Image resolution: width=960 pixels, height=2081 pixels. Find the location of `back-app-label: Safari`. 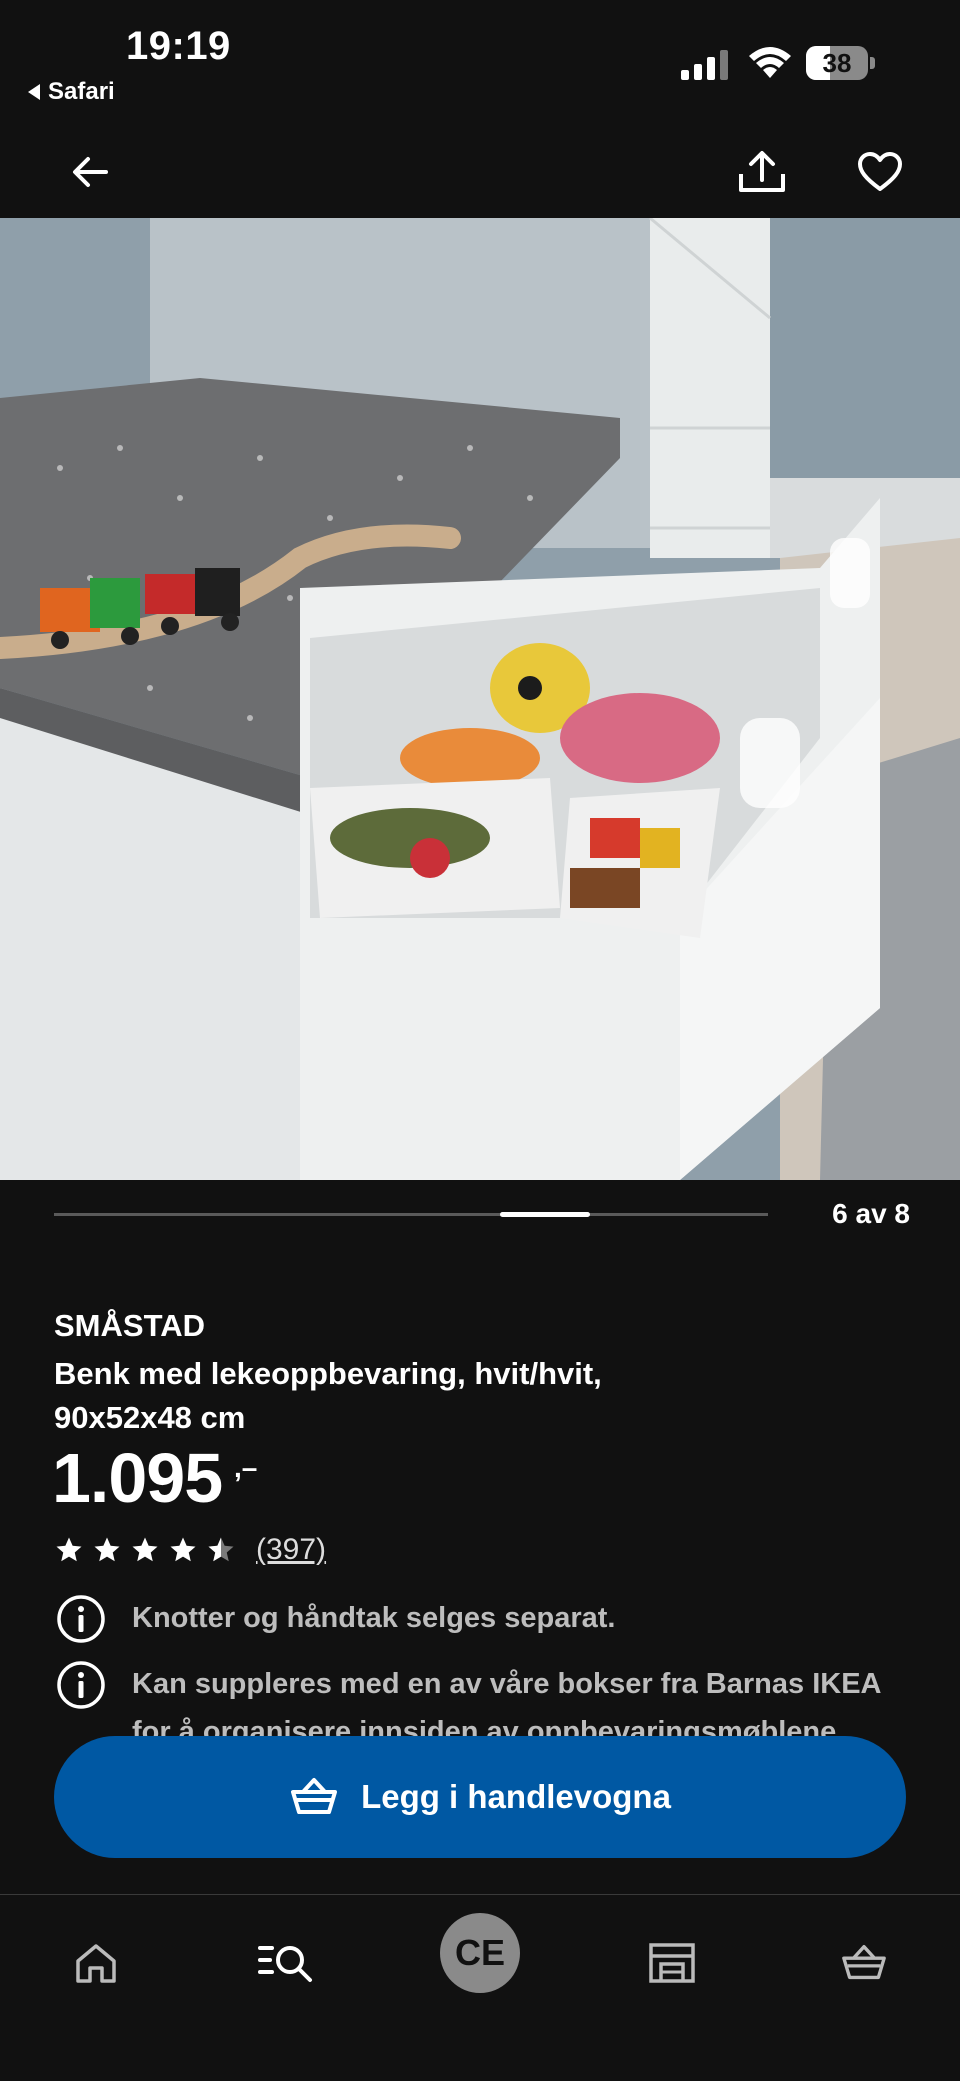

back-app-label: Safari is located at coordinates (81, 91).